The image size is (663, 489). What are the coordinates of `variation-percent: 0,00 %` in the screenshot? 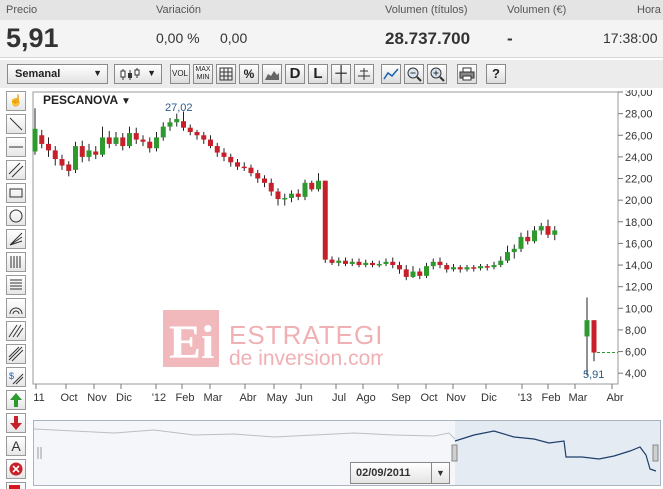 It's located at (178, 38).